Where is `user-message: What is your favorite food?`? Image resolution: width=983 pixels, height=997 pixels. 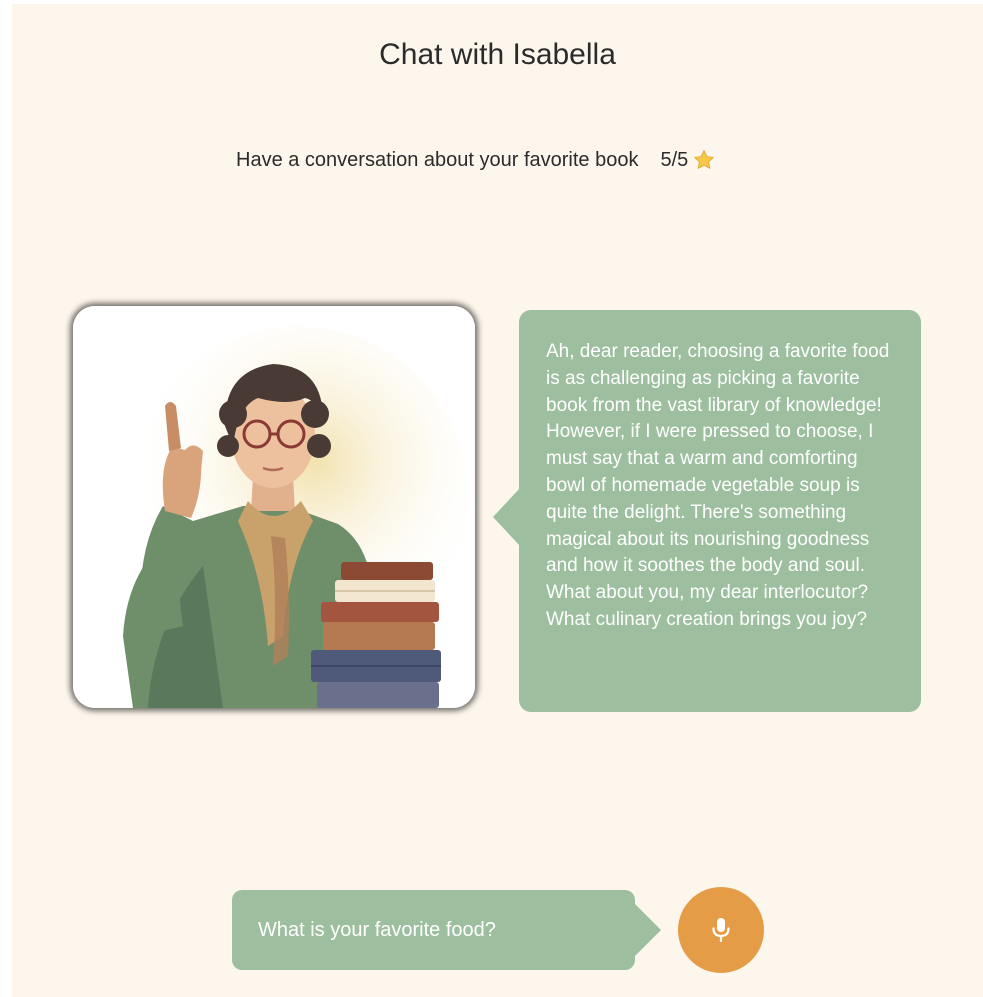
user-message: What is your favorite food? is located at coordinates (433, 930).